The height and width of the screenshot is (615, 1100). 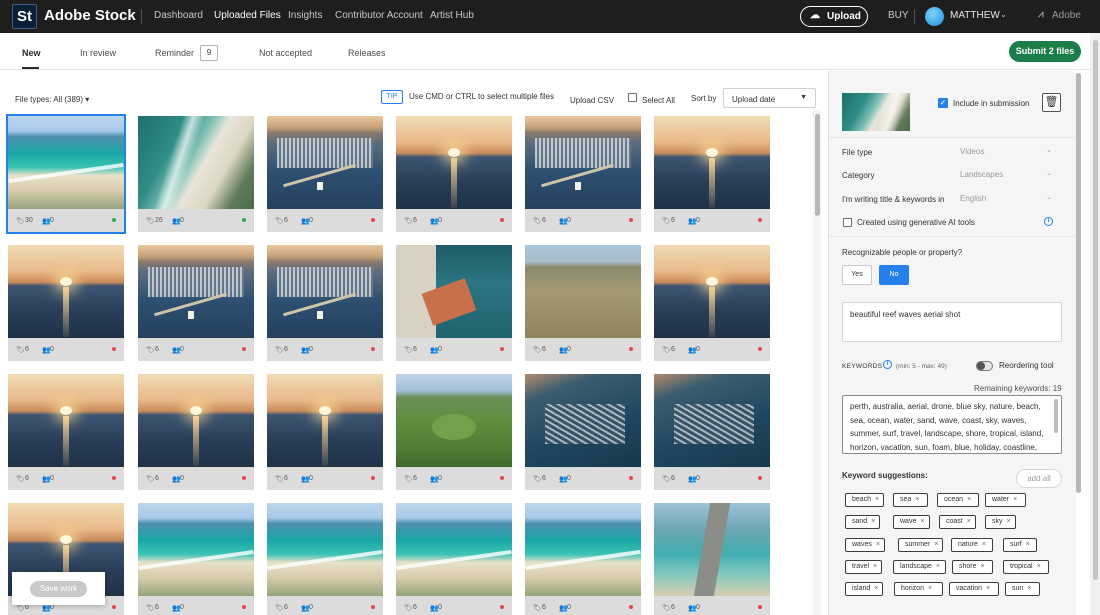 What do you see at coordinates (972, 567) in the screenshot?
I see `keyword-suggestion-chip: shore ×` at bounding box center [972, 567].